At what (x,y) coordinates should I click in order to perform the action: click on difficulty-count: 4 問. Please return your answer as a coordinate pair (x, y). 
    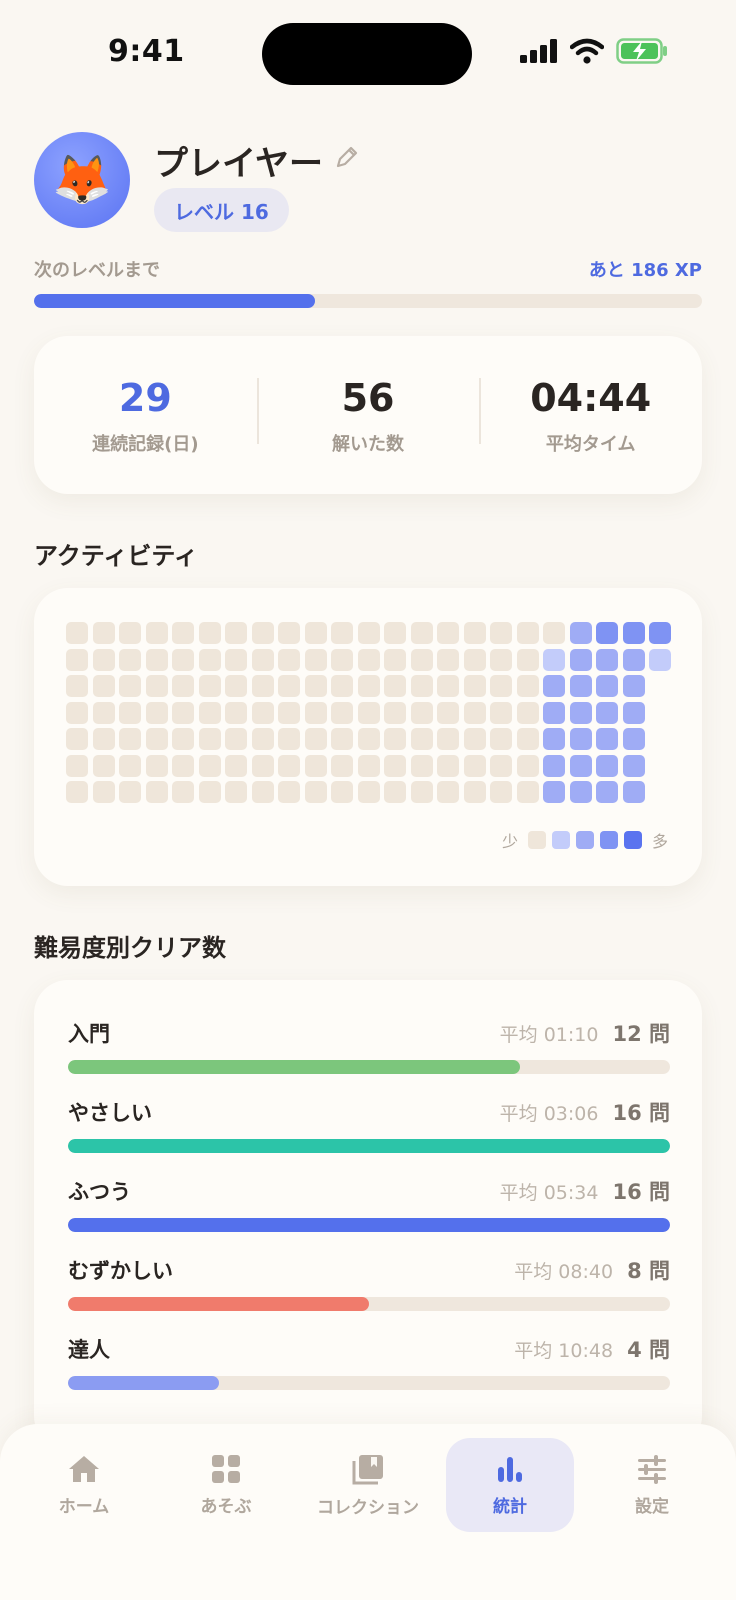
    Looking at the image, I should click on (648, 1350).